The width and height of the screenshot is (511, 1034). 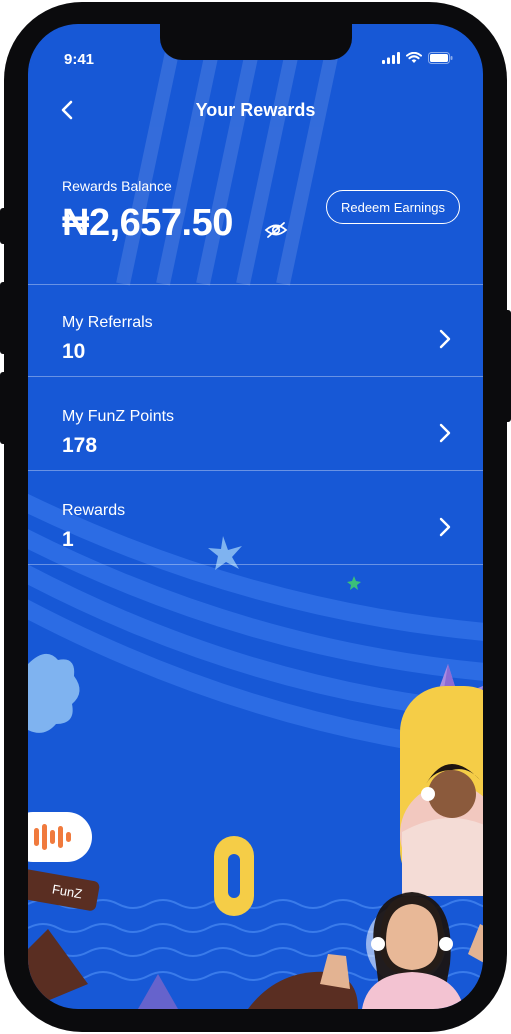 I want to click on signal-icon, so click(x=391, y=58).